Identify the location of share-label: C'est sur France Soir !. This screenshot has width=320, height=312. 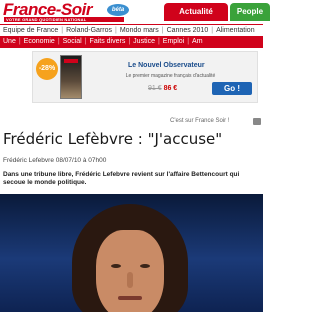
(200, 121).